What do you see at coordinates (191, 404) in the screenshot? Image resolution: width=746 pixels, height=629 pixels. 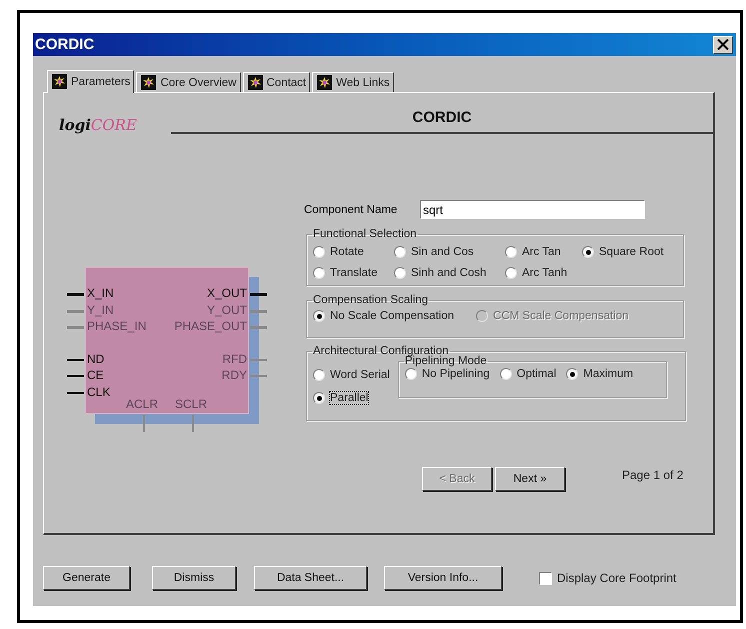 I see `pin-label: SCLR` at bounding box center [191, 404].